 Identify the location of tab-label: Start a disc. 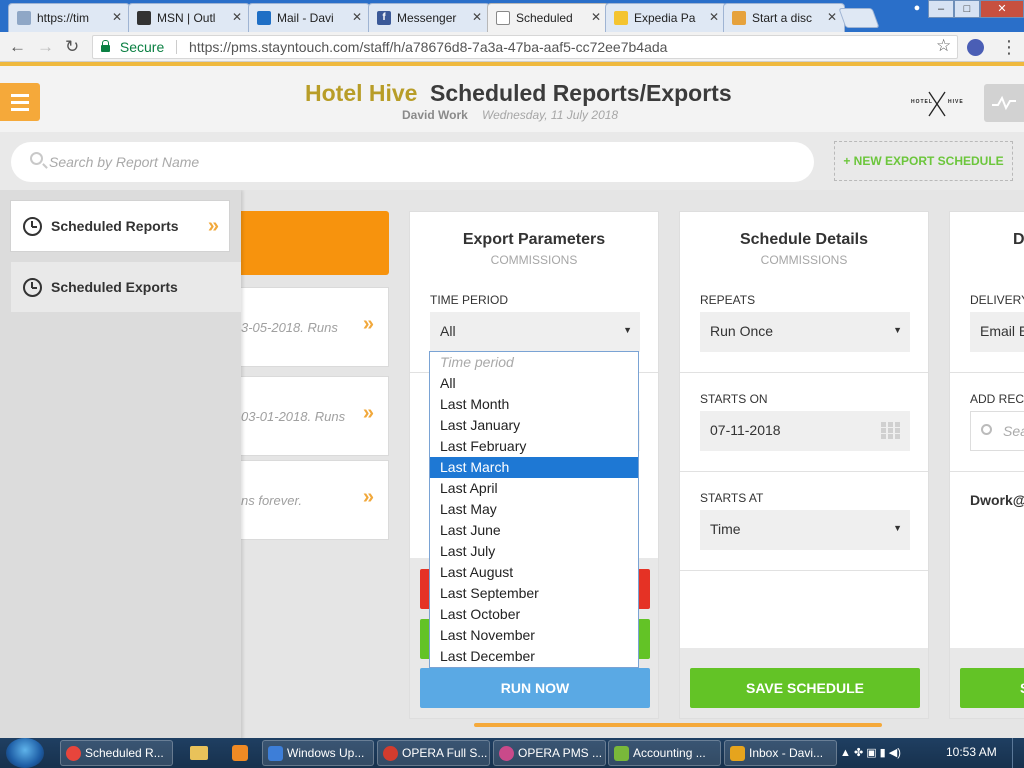
(782, 18).